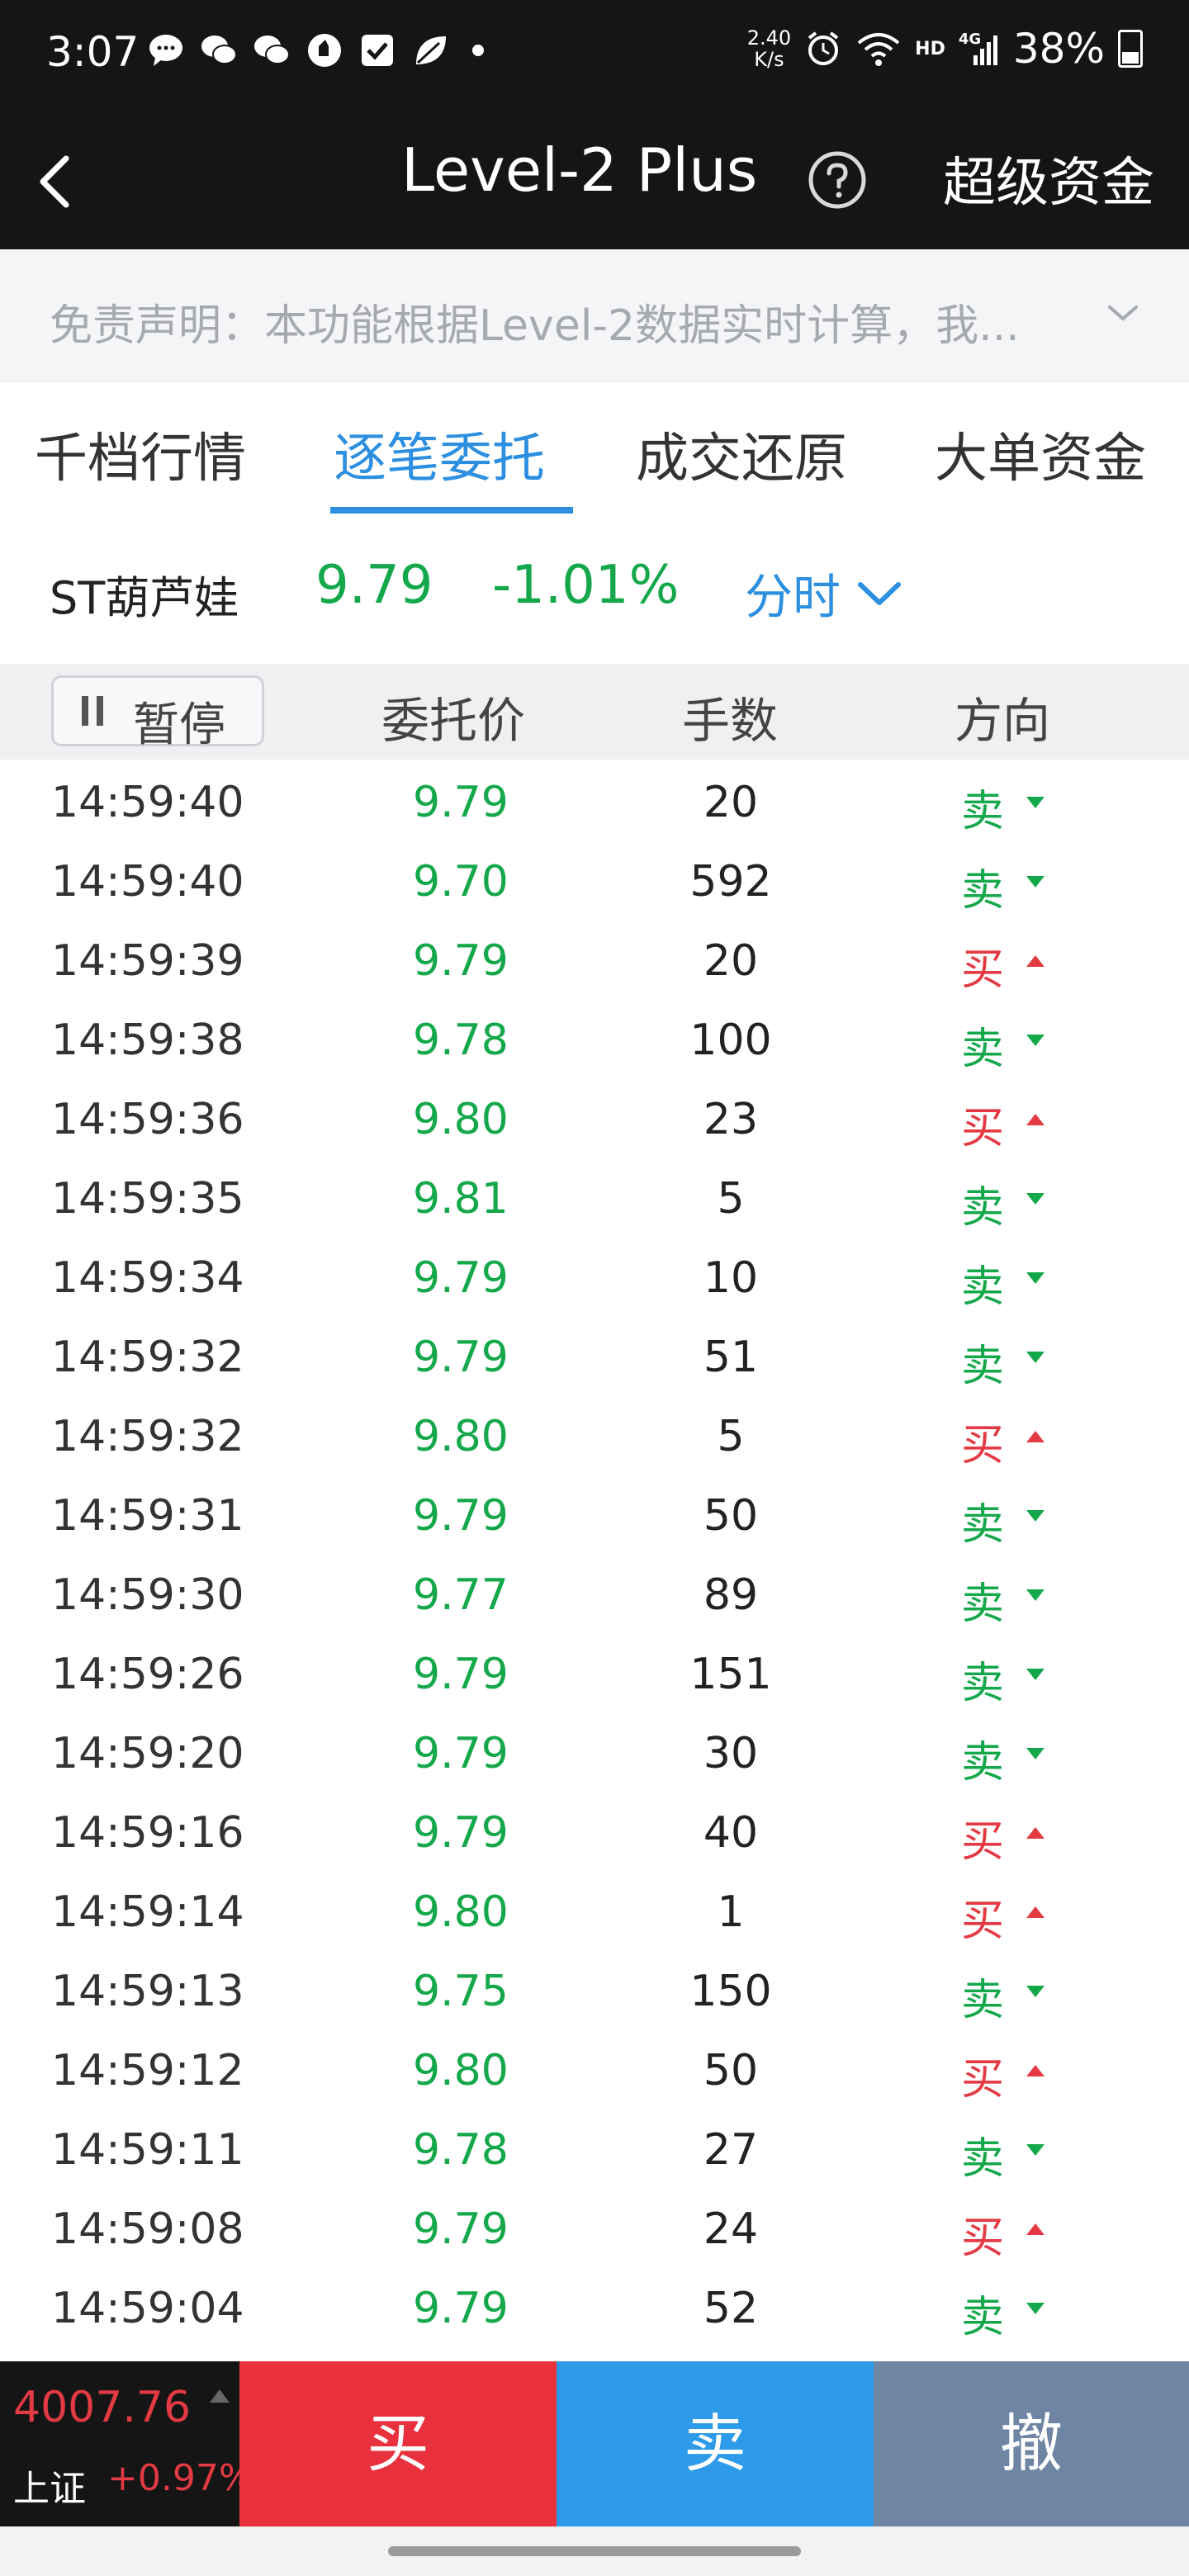 This screenshot has height=2576, width=1189. What do you see at coordinates (147, 1040) in the screenshot?
I see `order-time: 14:59:38` at bounding box center [147, 1040].